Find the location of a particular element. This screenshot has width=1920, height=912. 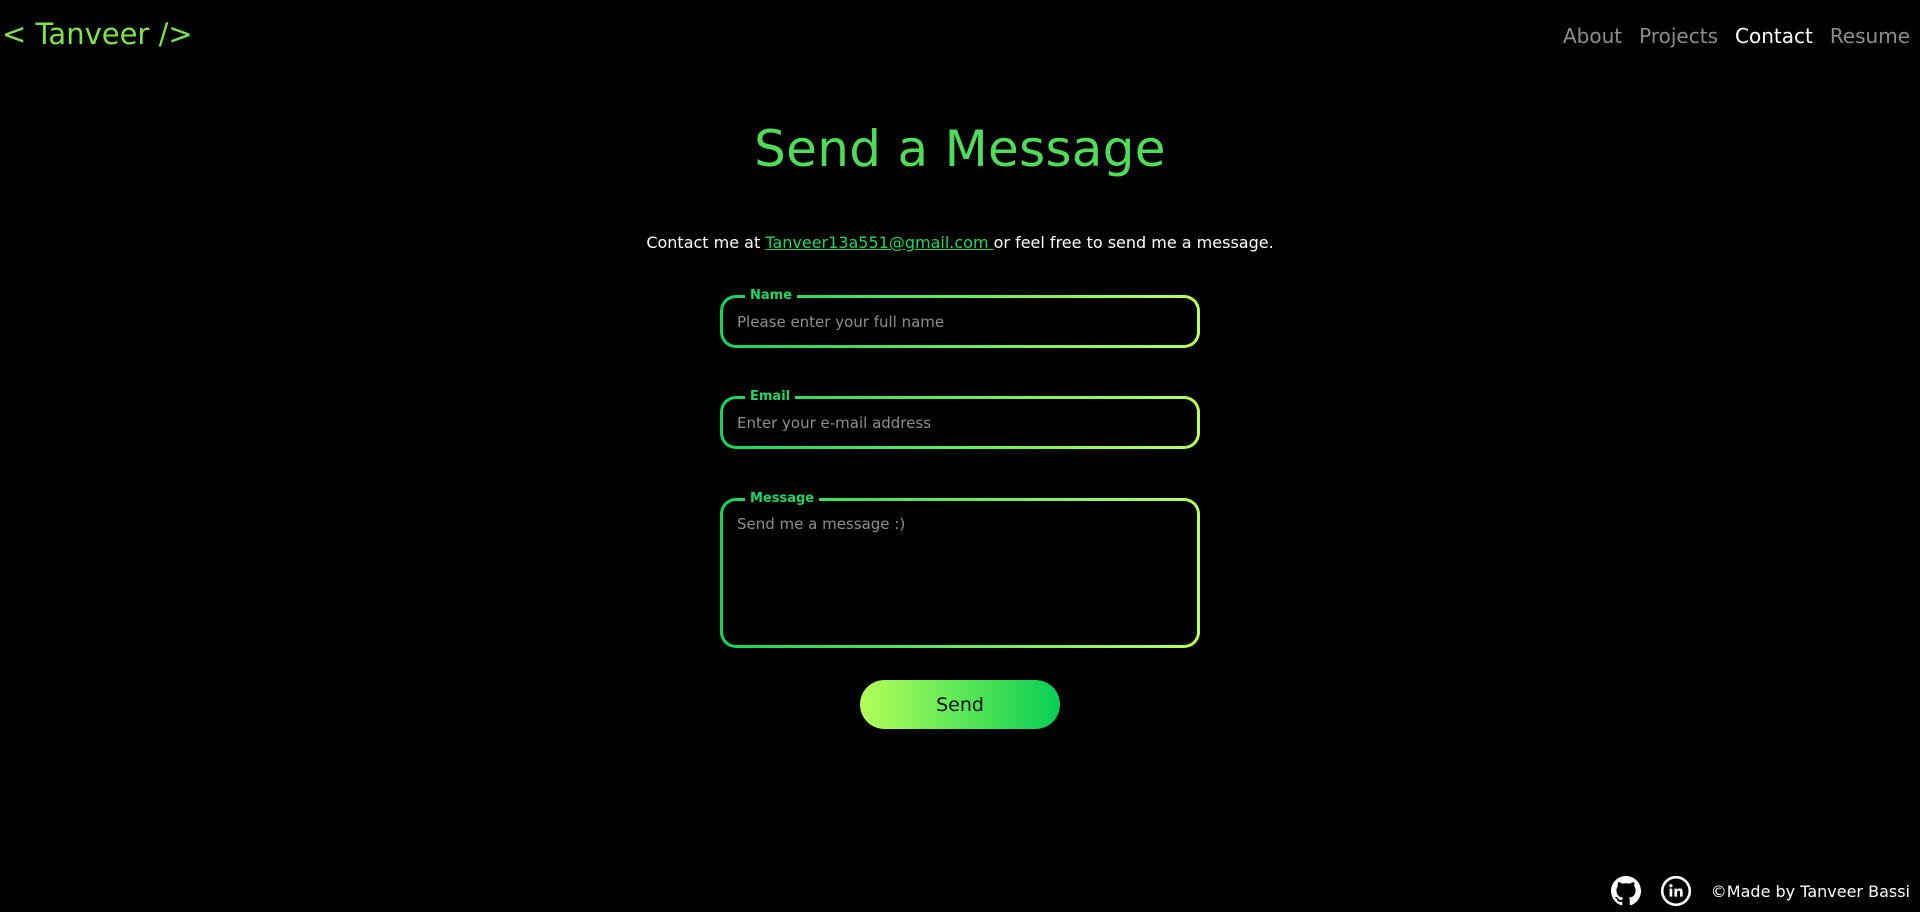

linkedin-icon is located at coordinates (1675, 891).